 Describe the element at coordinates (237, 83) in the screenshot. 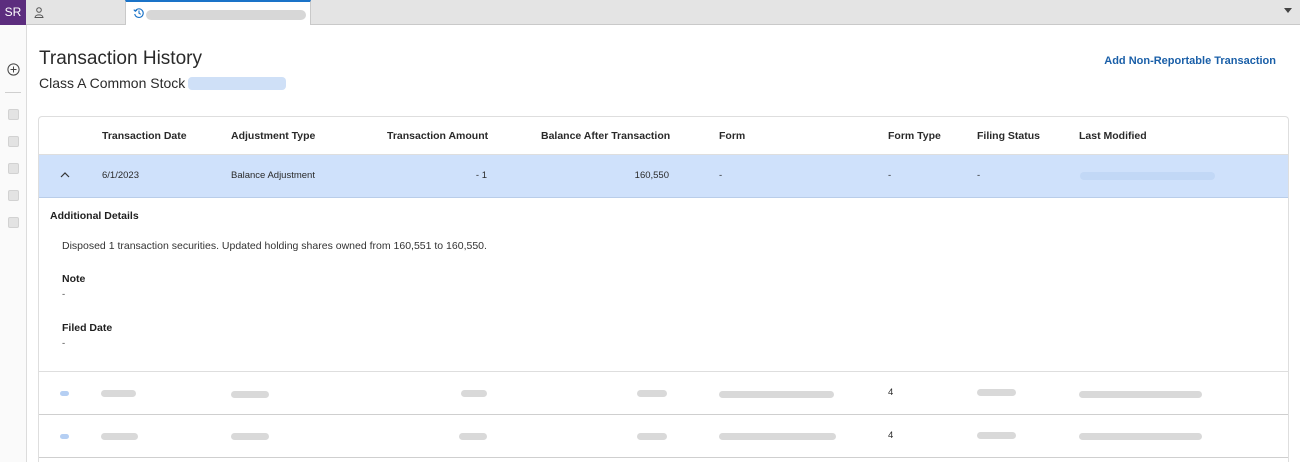

I see `security-identifier-redacted` at that location.